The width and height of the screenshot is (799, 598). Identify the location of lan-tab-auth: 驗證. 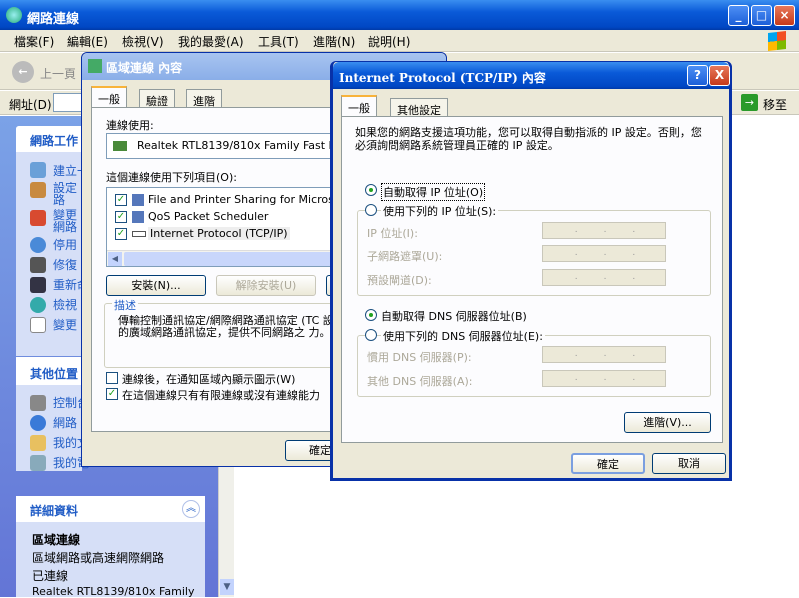
(157, 99).